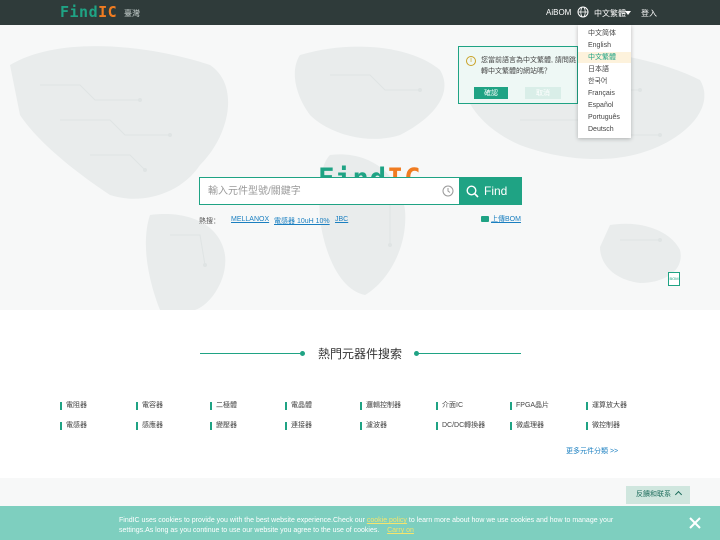  What do you see at coordinates (496, 191) in the screenshot?
I see `find-button-label: Find` at bounding box center [496, 191].